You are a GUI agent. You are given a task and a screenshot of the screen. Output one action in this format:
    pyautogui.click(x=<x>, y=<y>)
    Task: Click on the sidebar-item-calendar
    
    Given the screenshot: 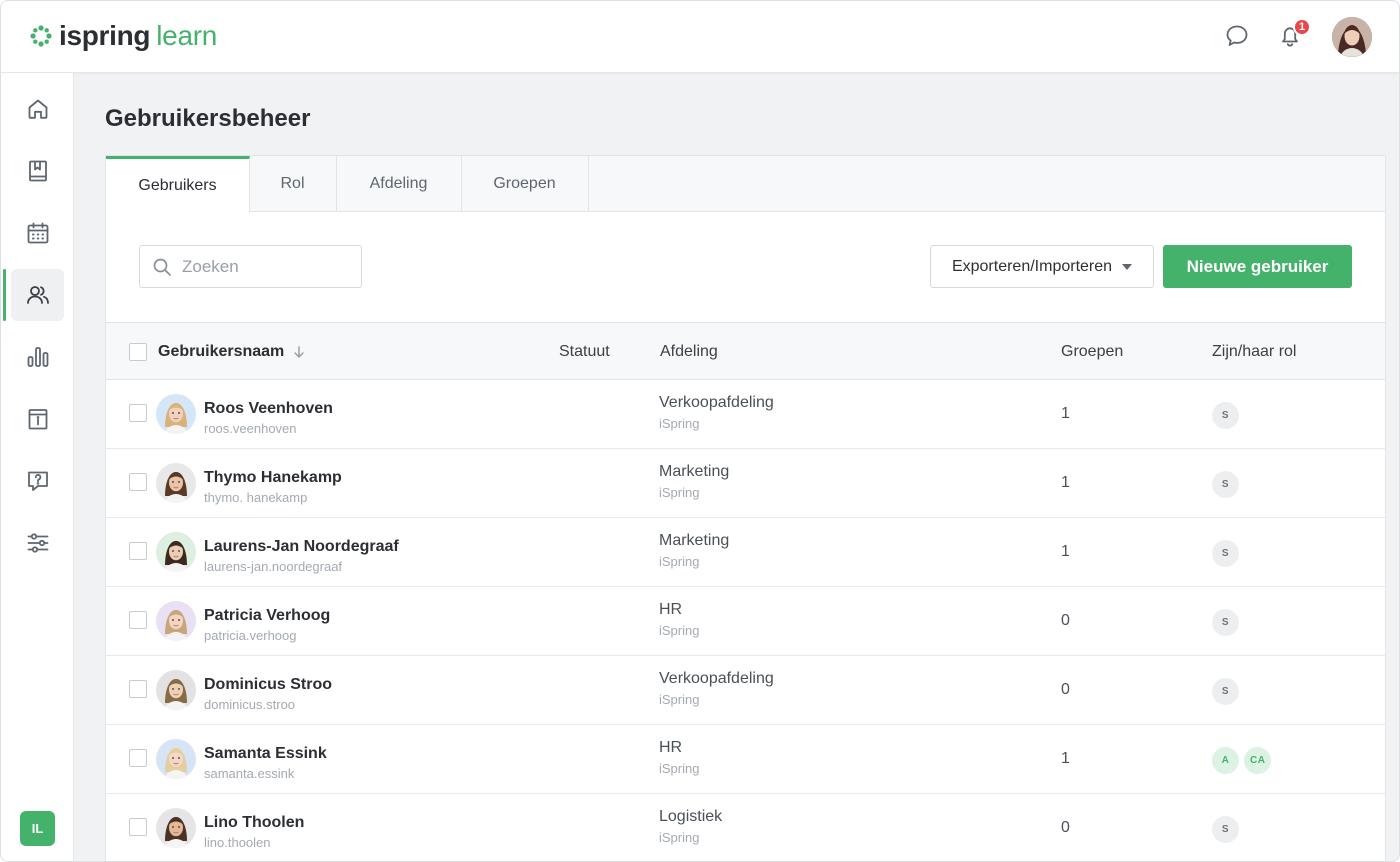 What is the action you would take?
    pyautogui.click(x=37, y=233)
    